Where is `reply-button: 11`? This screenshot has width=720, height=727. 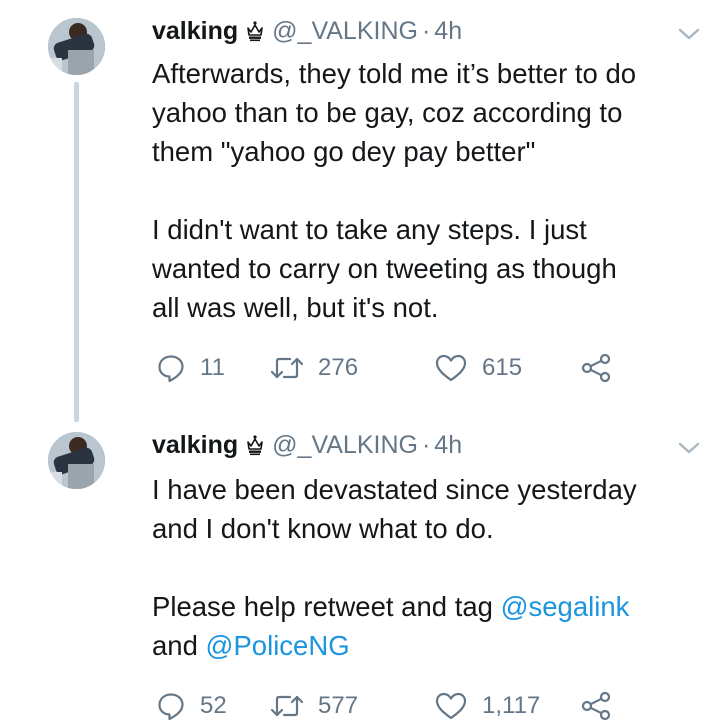
reply-button: 11 is located at coordinates (190, 368).